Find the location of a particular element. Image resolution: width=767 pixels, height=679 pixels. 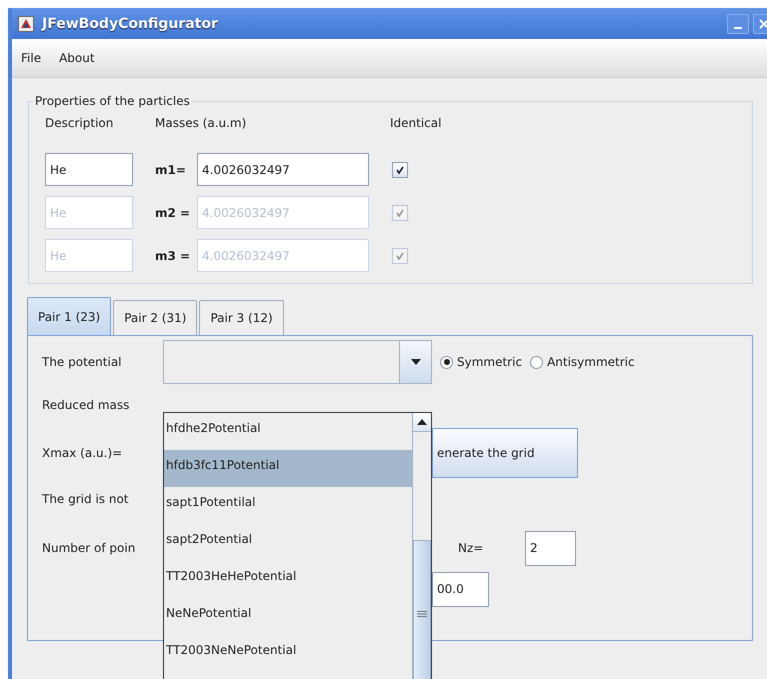

potential-combo is located at coordinates (297, 362).